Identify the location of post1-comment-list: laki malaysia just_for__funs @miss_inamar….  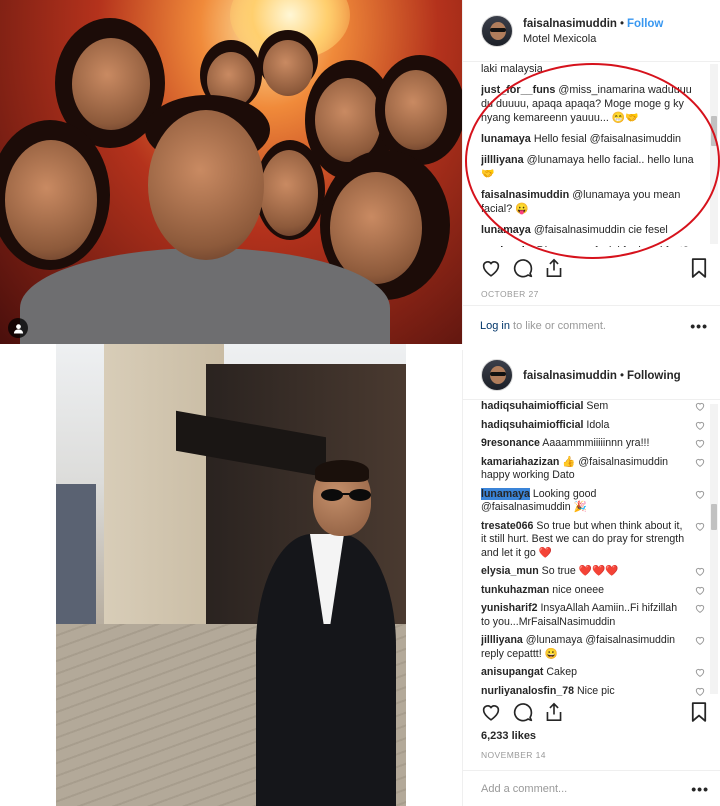
(595, 154).